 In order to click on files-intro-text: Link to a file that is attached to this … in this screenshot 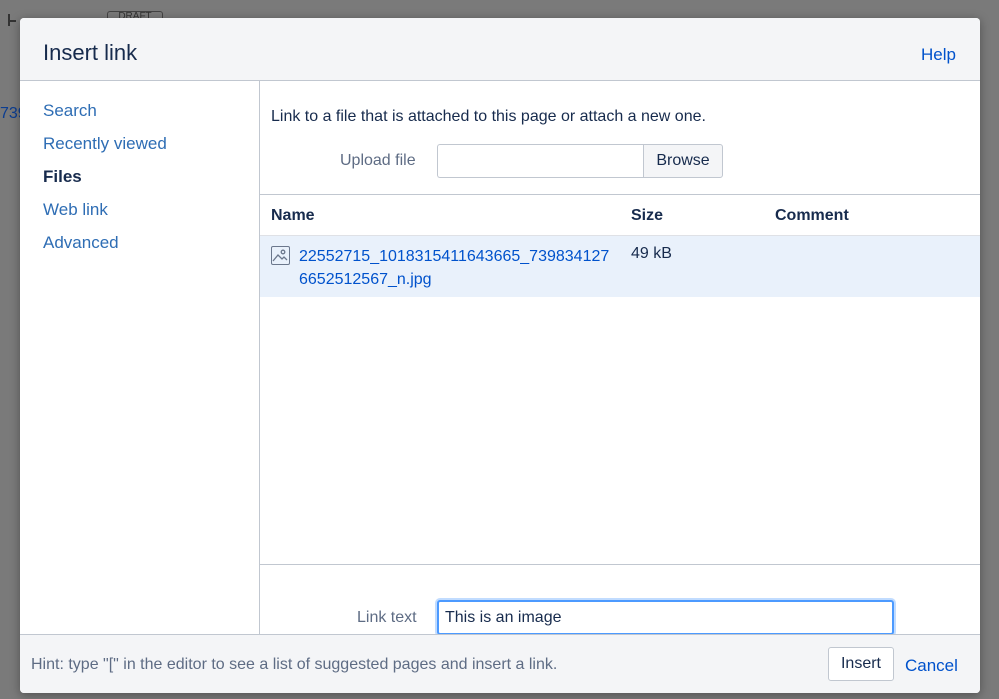, I will do `click(488, 116)`.